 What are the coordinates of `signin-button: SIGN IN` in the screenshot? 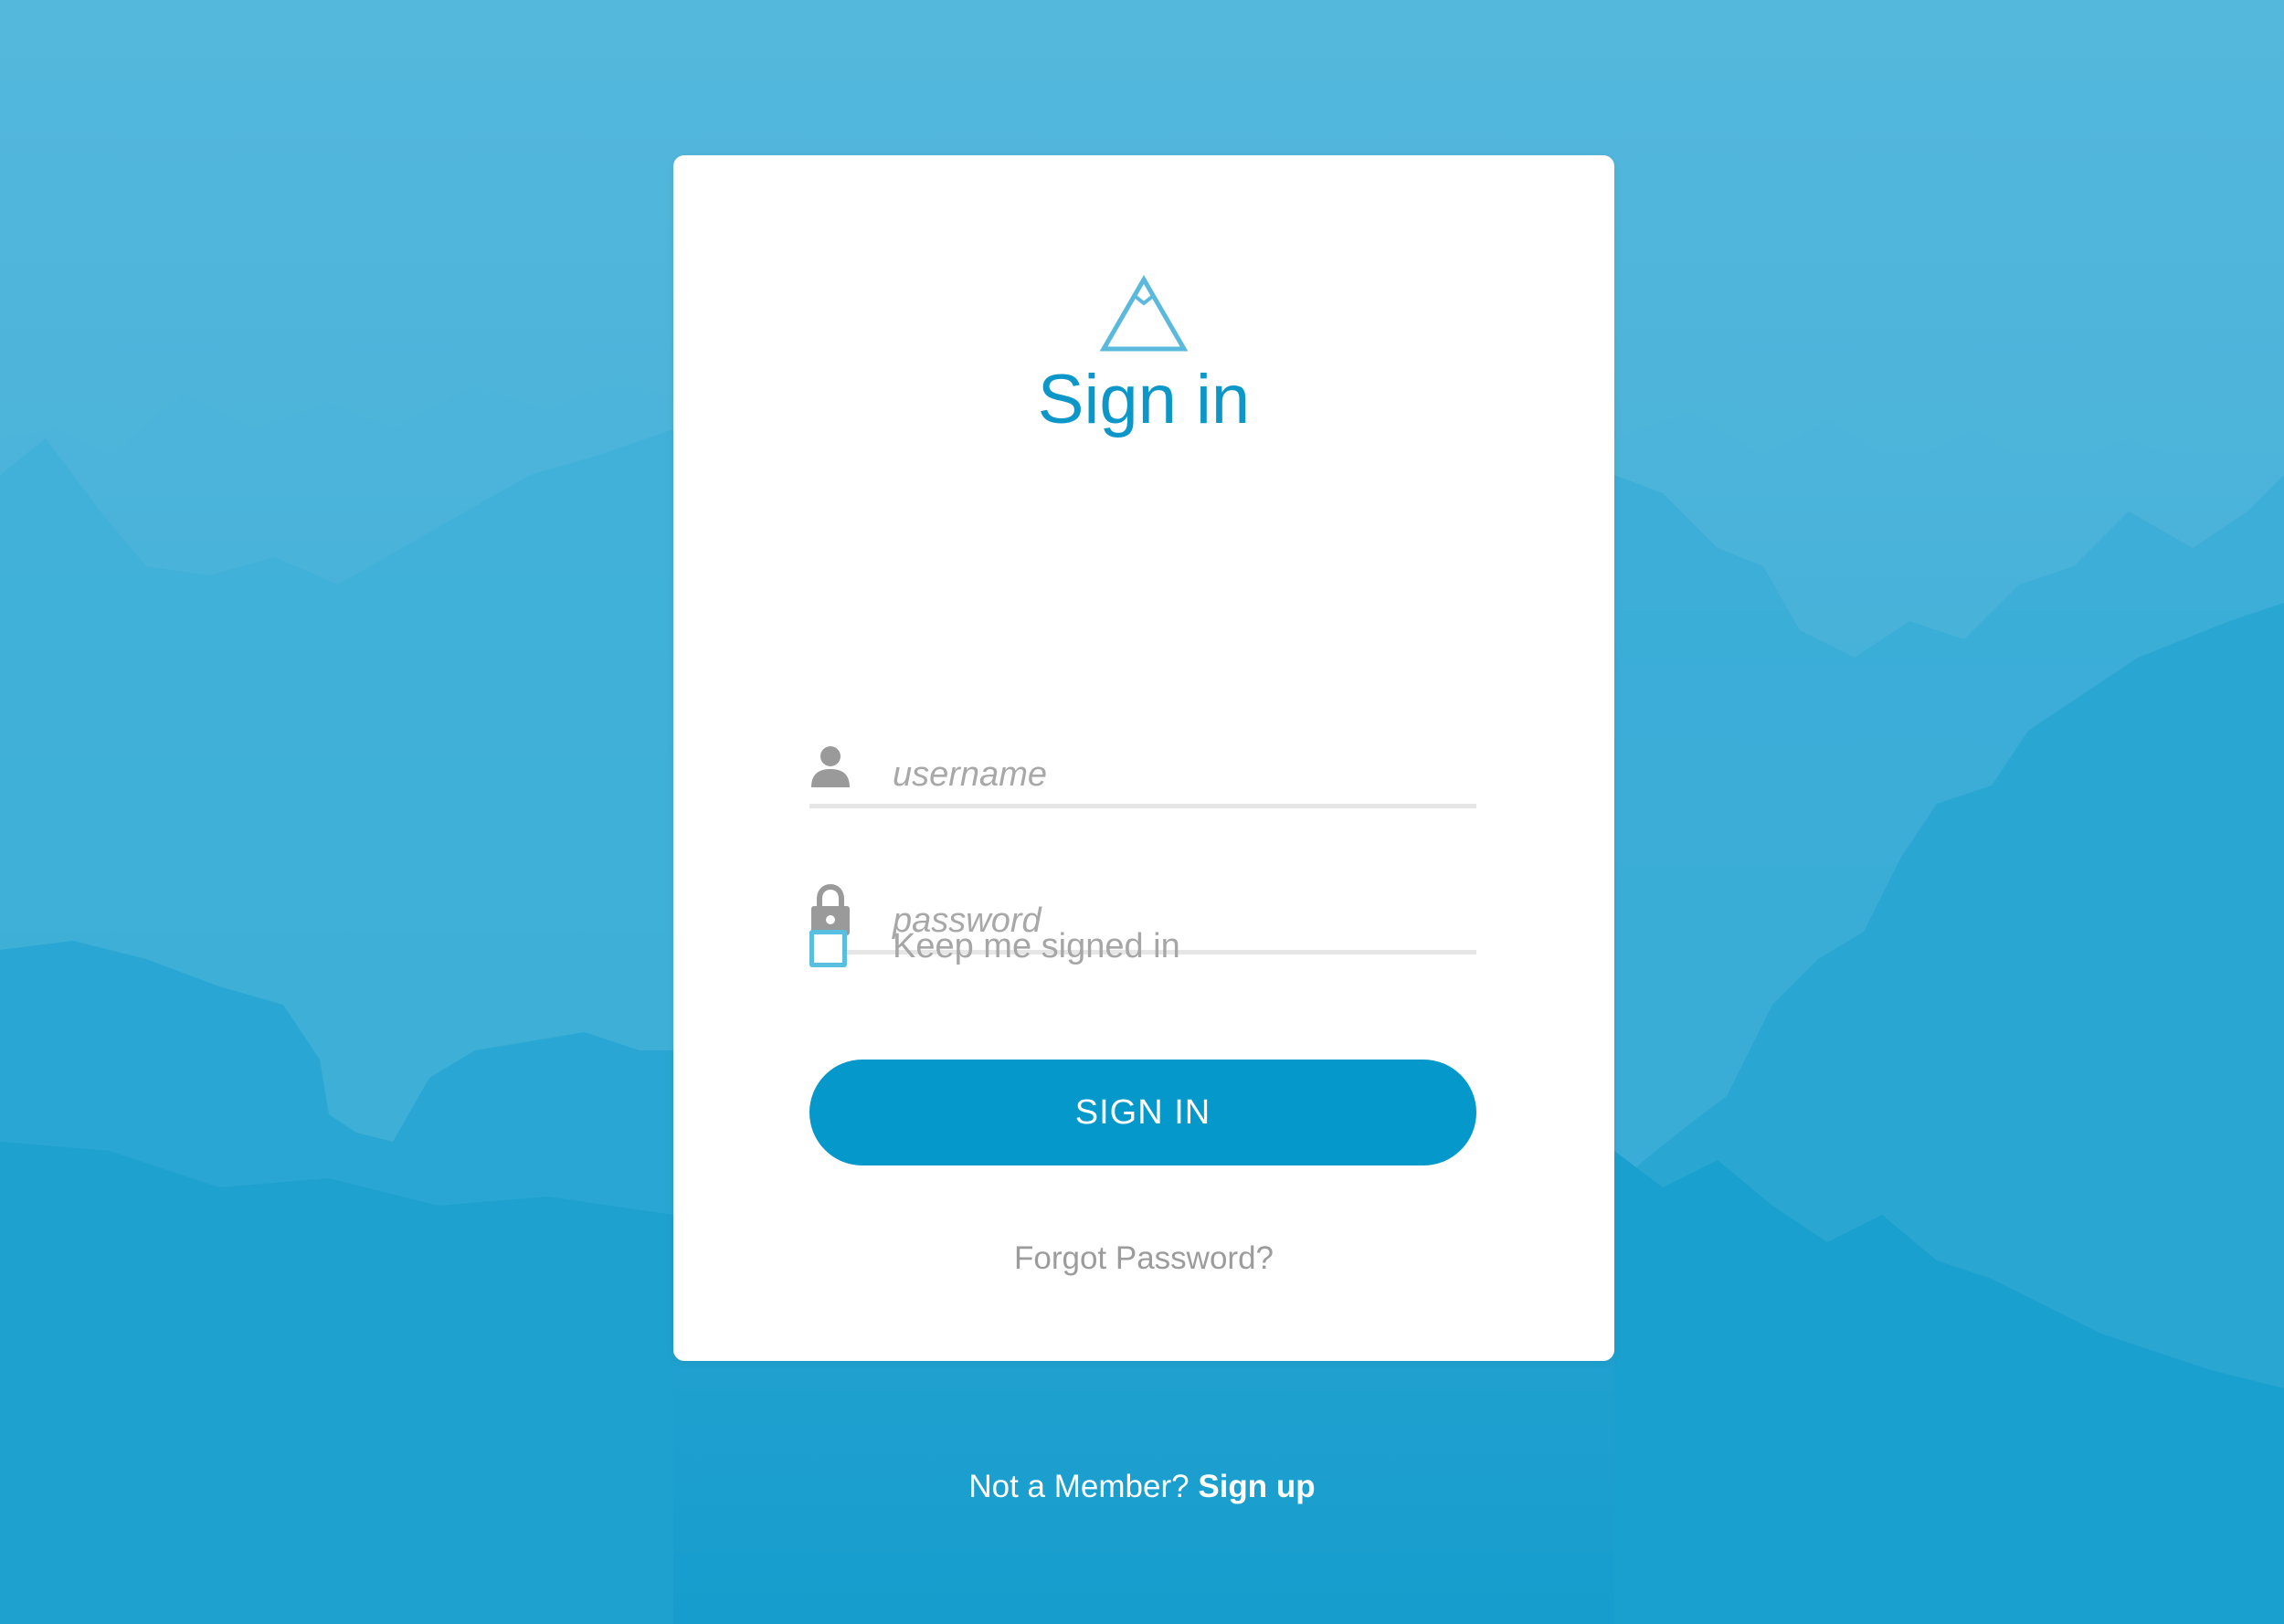 It's located at (1142, 1112).